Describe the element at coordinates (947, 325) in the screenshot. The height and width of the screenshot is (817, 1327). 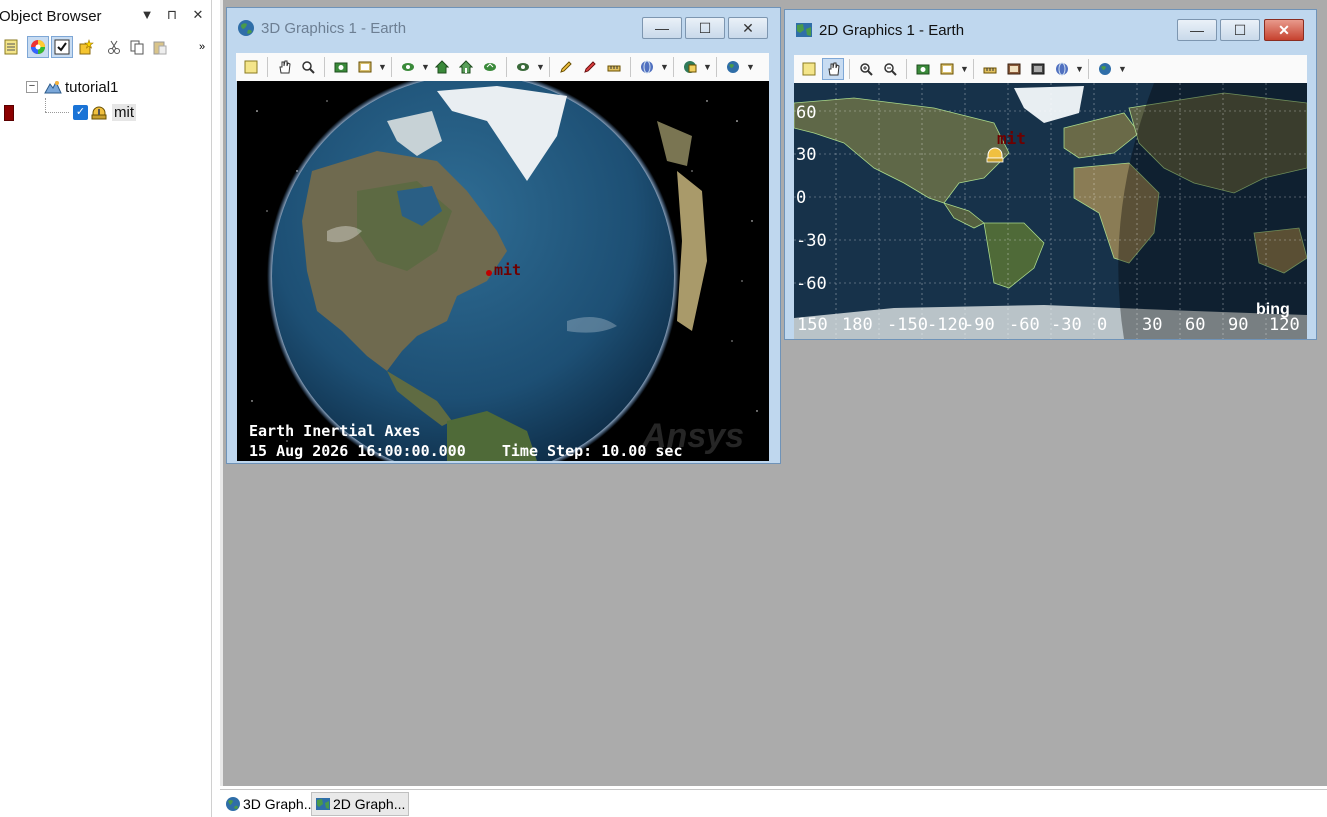
I see `lon-label-4: -120` at that location.